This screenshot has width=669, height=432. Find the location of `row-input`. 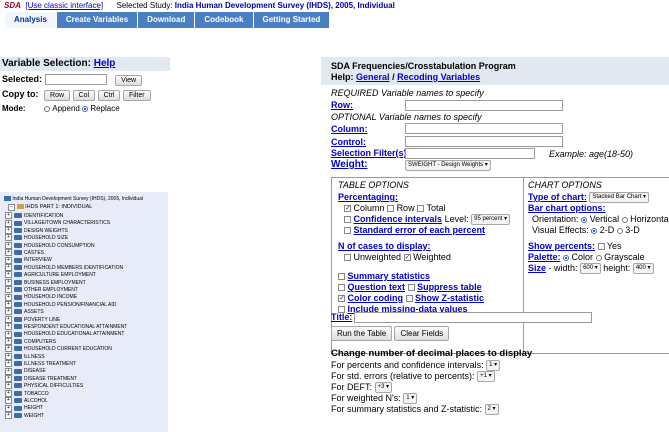

row-input is located at coordinates (484, 105).